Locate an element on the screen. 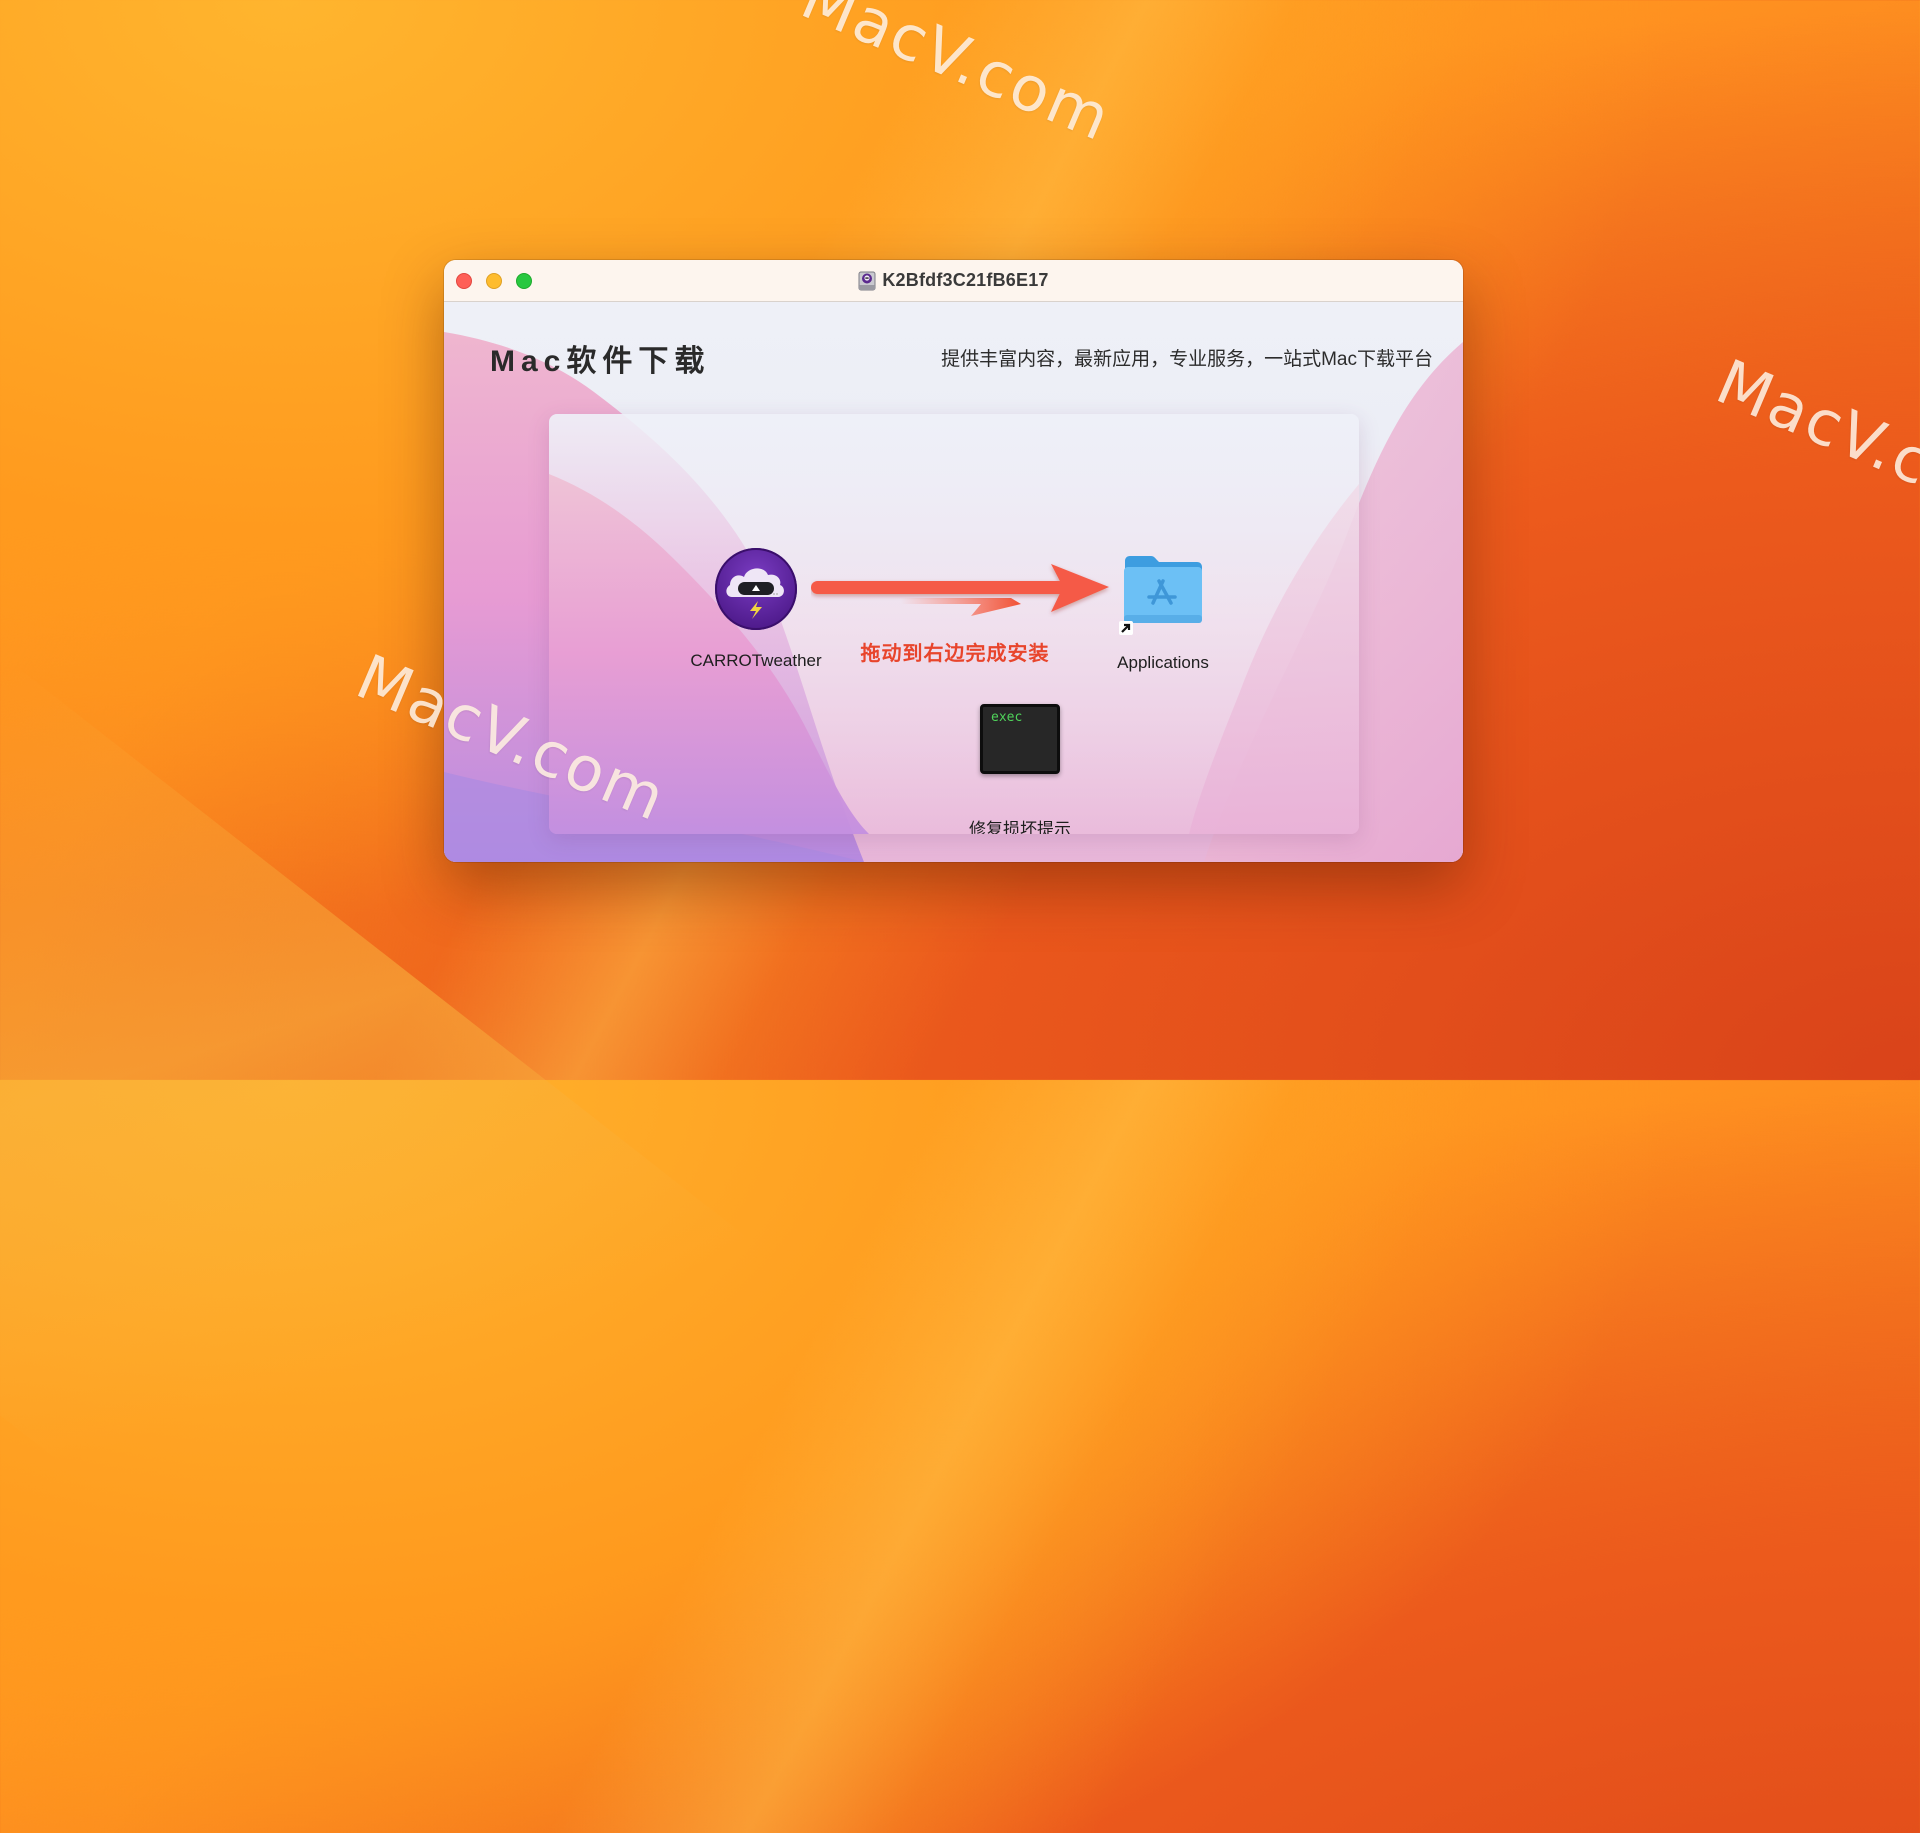 The image size is (1920, 1833). applications-folder-icon is located at coordinates (1163, 591).